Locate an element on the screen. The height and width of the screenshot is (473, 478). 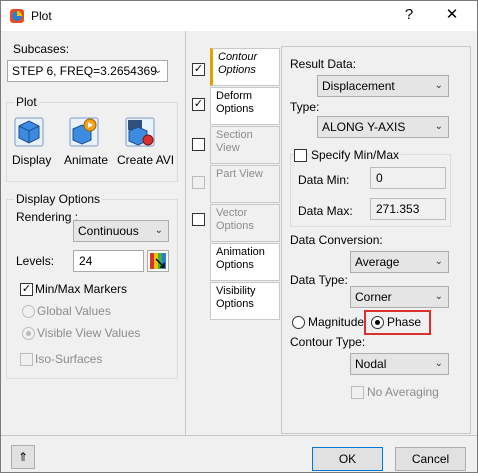
data-conversion-value: Average is located at coordinates (377, 262).